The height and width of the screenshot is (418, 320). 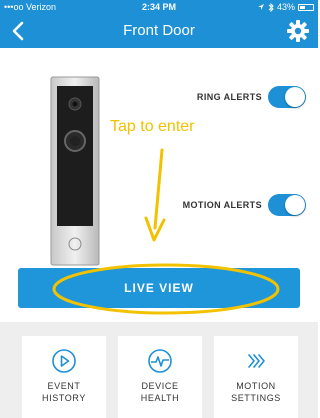 What do you see at coordinates (302, 7) in the screenshot?
I see `battery-fill` at bounding box center [302, 7].